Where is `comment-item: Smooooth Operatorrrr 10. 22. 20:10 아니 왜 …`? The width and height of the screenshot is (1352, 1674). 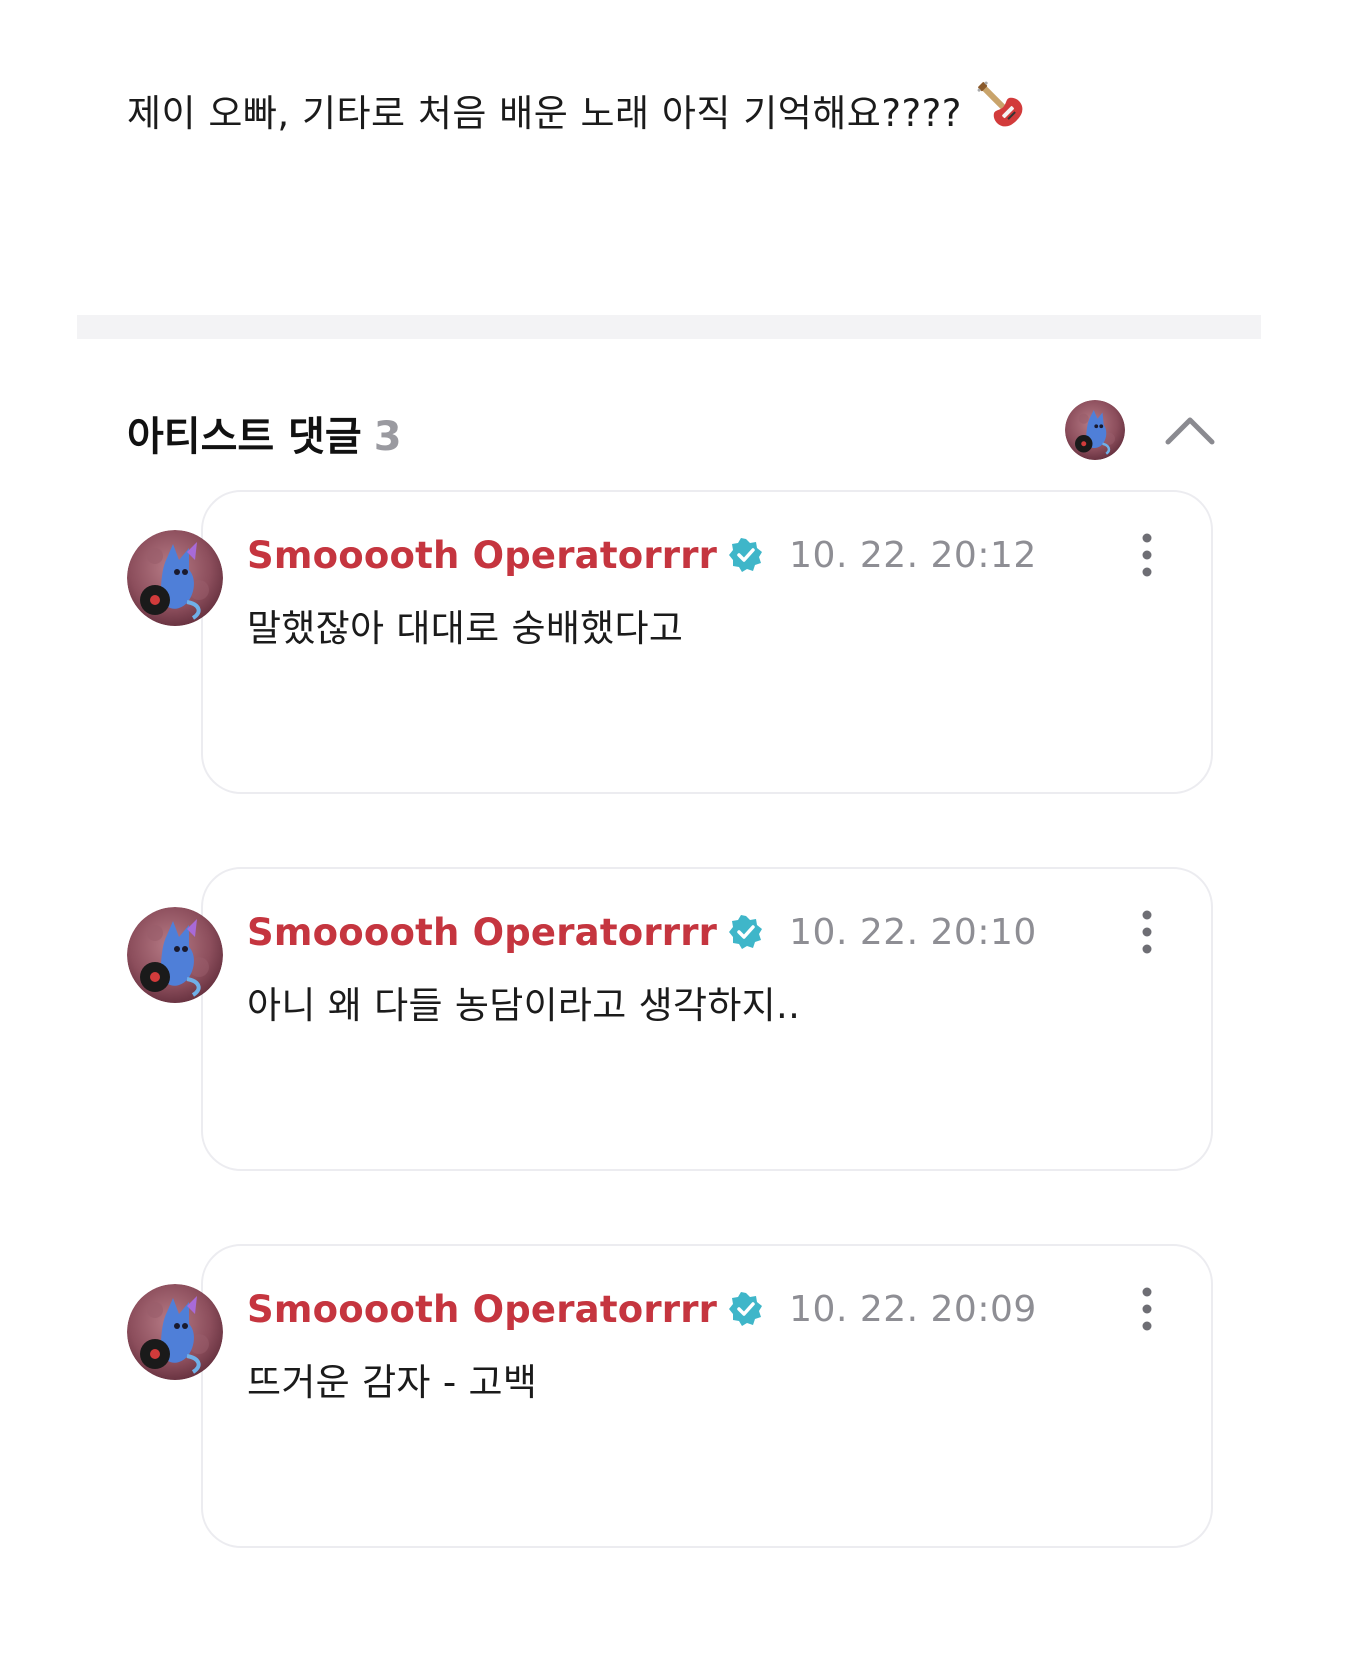
comment-item: Smooooth Operatorrrr 10. 22. 20:10 아니 왜 … is located at coordinates (672, 1022).